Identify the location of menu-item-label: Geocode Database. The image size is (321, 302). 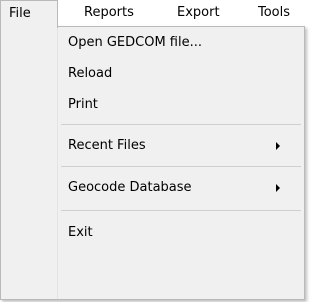
(130, 187).